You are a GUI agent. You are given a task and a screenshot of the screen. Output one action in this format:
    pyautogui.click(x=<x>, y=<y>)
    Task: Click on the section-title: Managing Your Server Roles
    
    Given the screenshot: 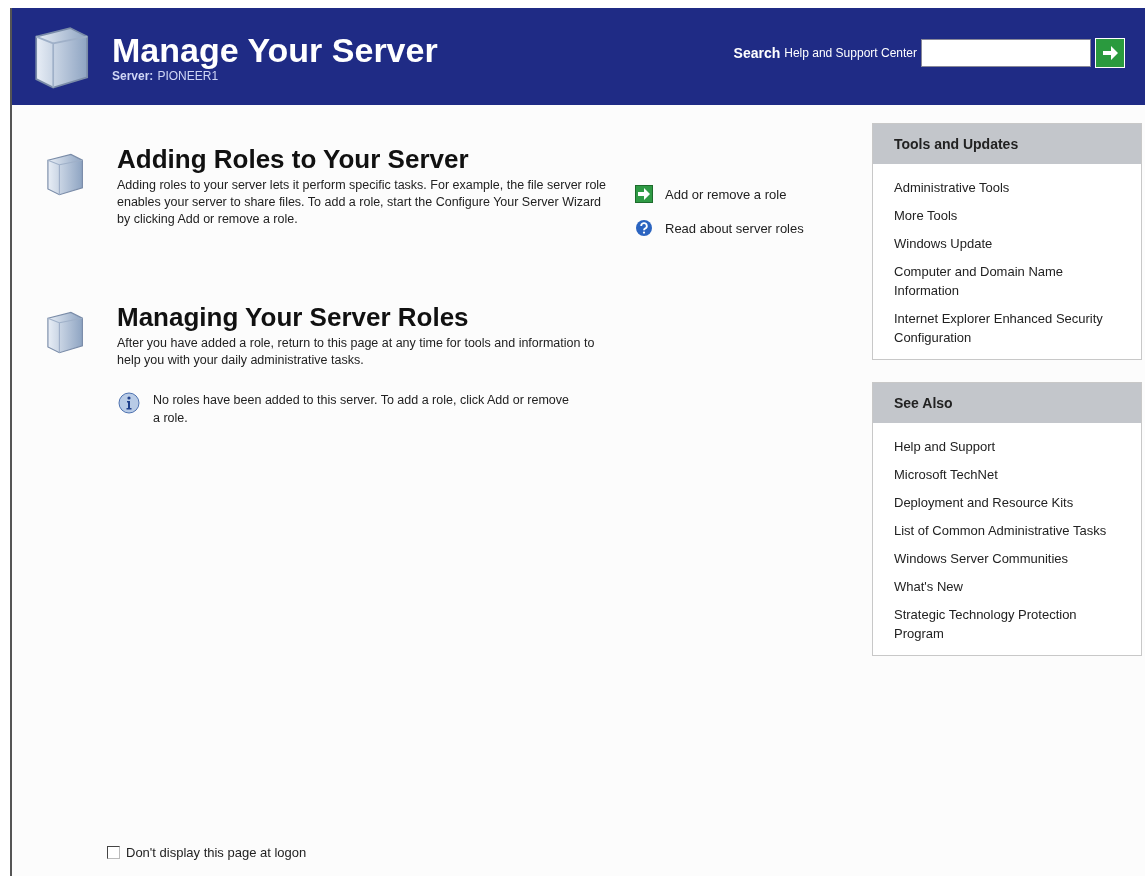 What is the action you would take?
    pyautogui.click(x=293, y=317)
    